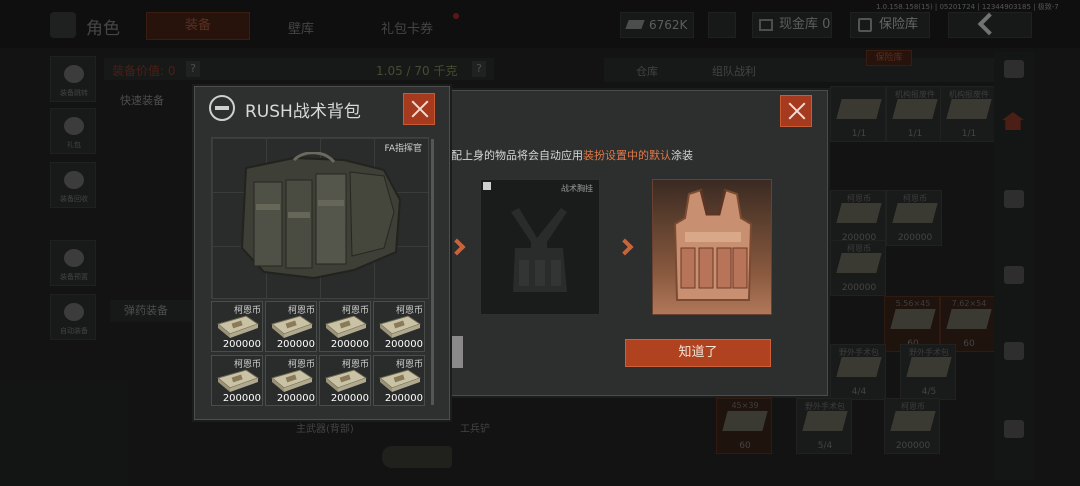  What do you see at coordinates (572, 155) in the screenshot?
I see `skin-notice-text: 配上身的物品将会自动应用装扮设置中的默认涂装` at bounding box center [572, 155].